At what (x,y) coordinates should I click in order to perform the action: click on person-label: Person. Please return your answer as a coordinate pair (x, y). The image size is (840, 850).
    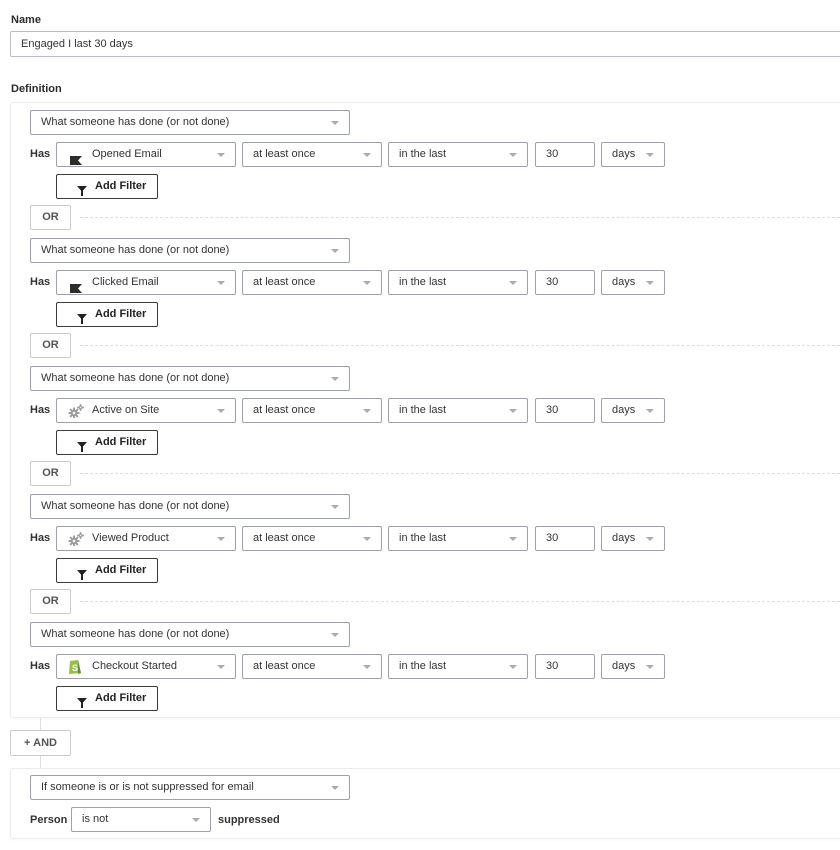
    Looking at the image, I should click on (49, 820).